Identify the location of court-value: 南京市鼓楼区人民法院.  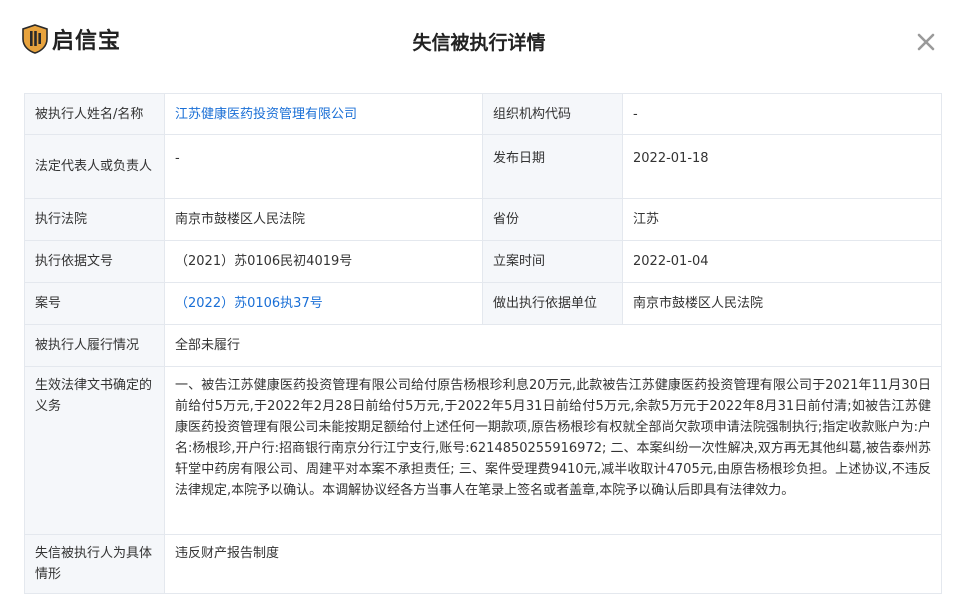
(323, 219).